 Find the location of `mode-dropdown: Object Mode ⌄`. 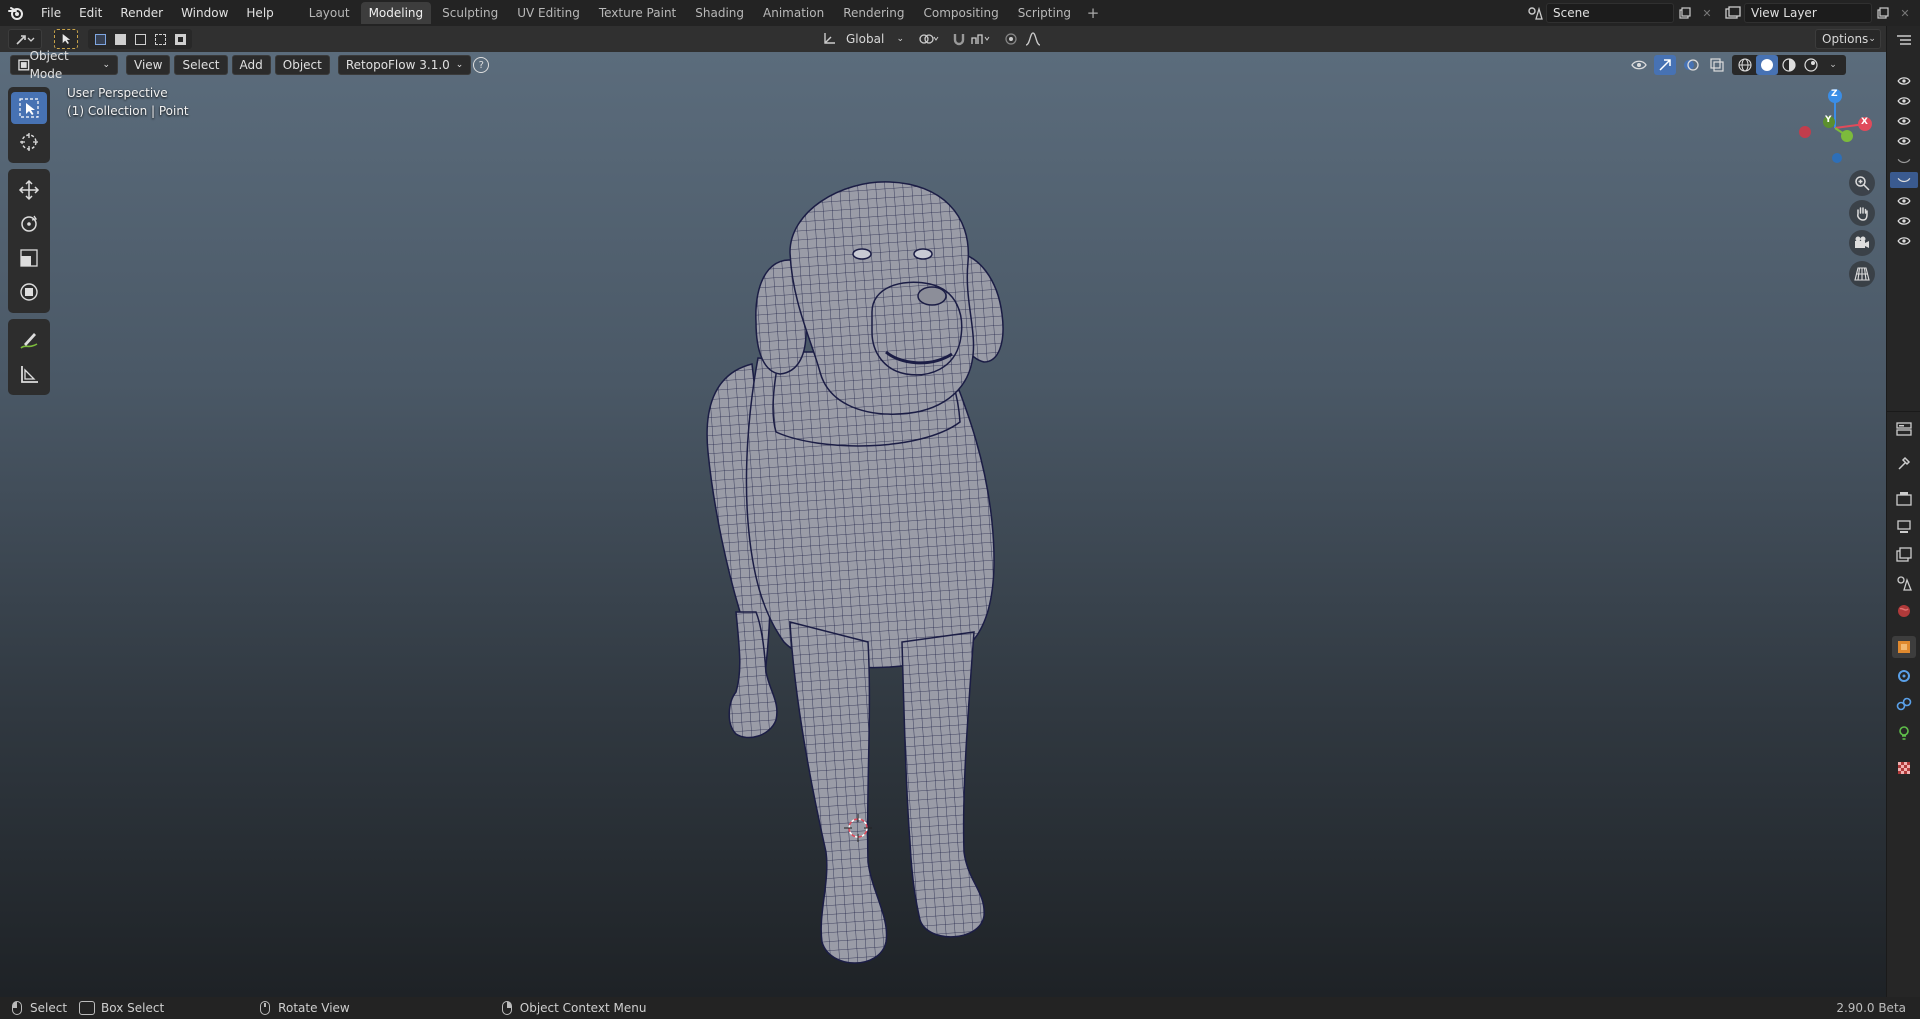

mode-dropdown: Object Mode ⌄ is located at coordinates (64, 65).